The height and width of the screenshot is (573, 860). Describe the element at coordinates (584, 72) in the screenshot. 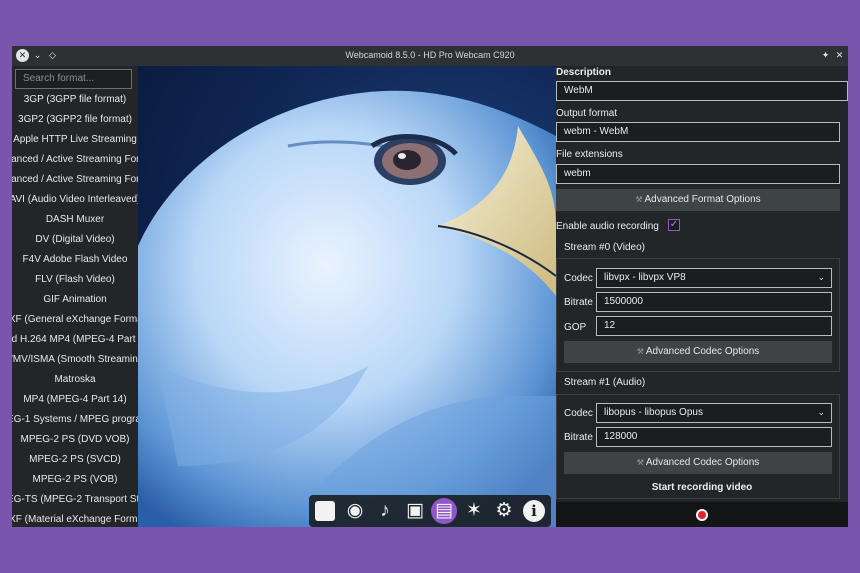

I see `description-label: Description` at that location.